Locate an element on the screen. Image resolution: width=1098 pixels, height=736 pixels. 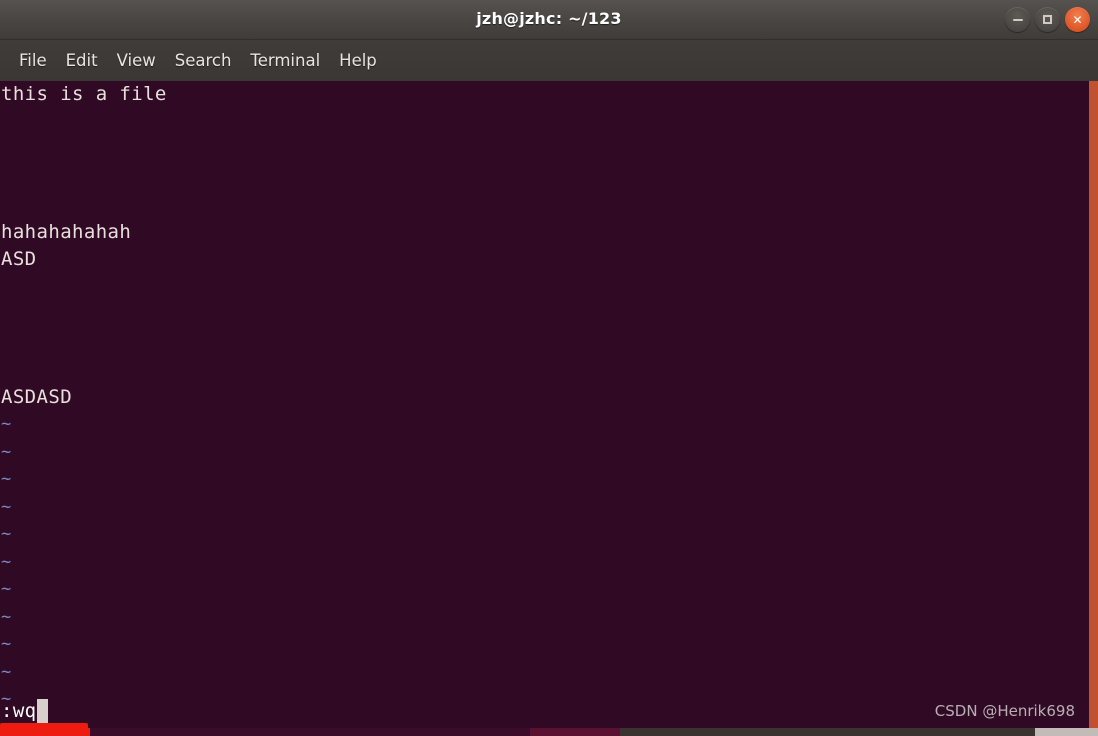
close-button: ✕ is located at coordinates (1077, 19).